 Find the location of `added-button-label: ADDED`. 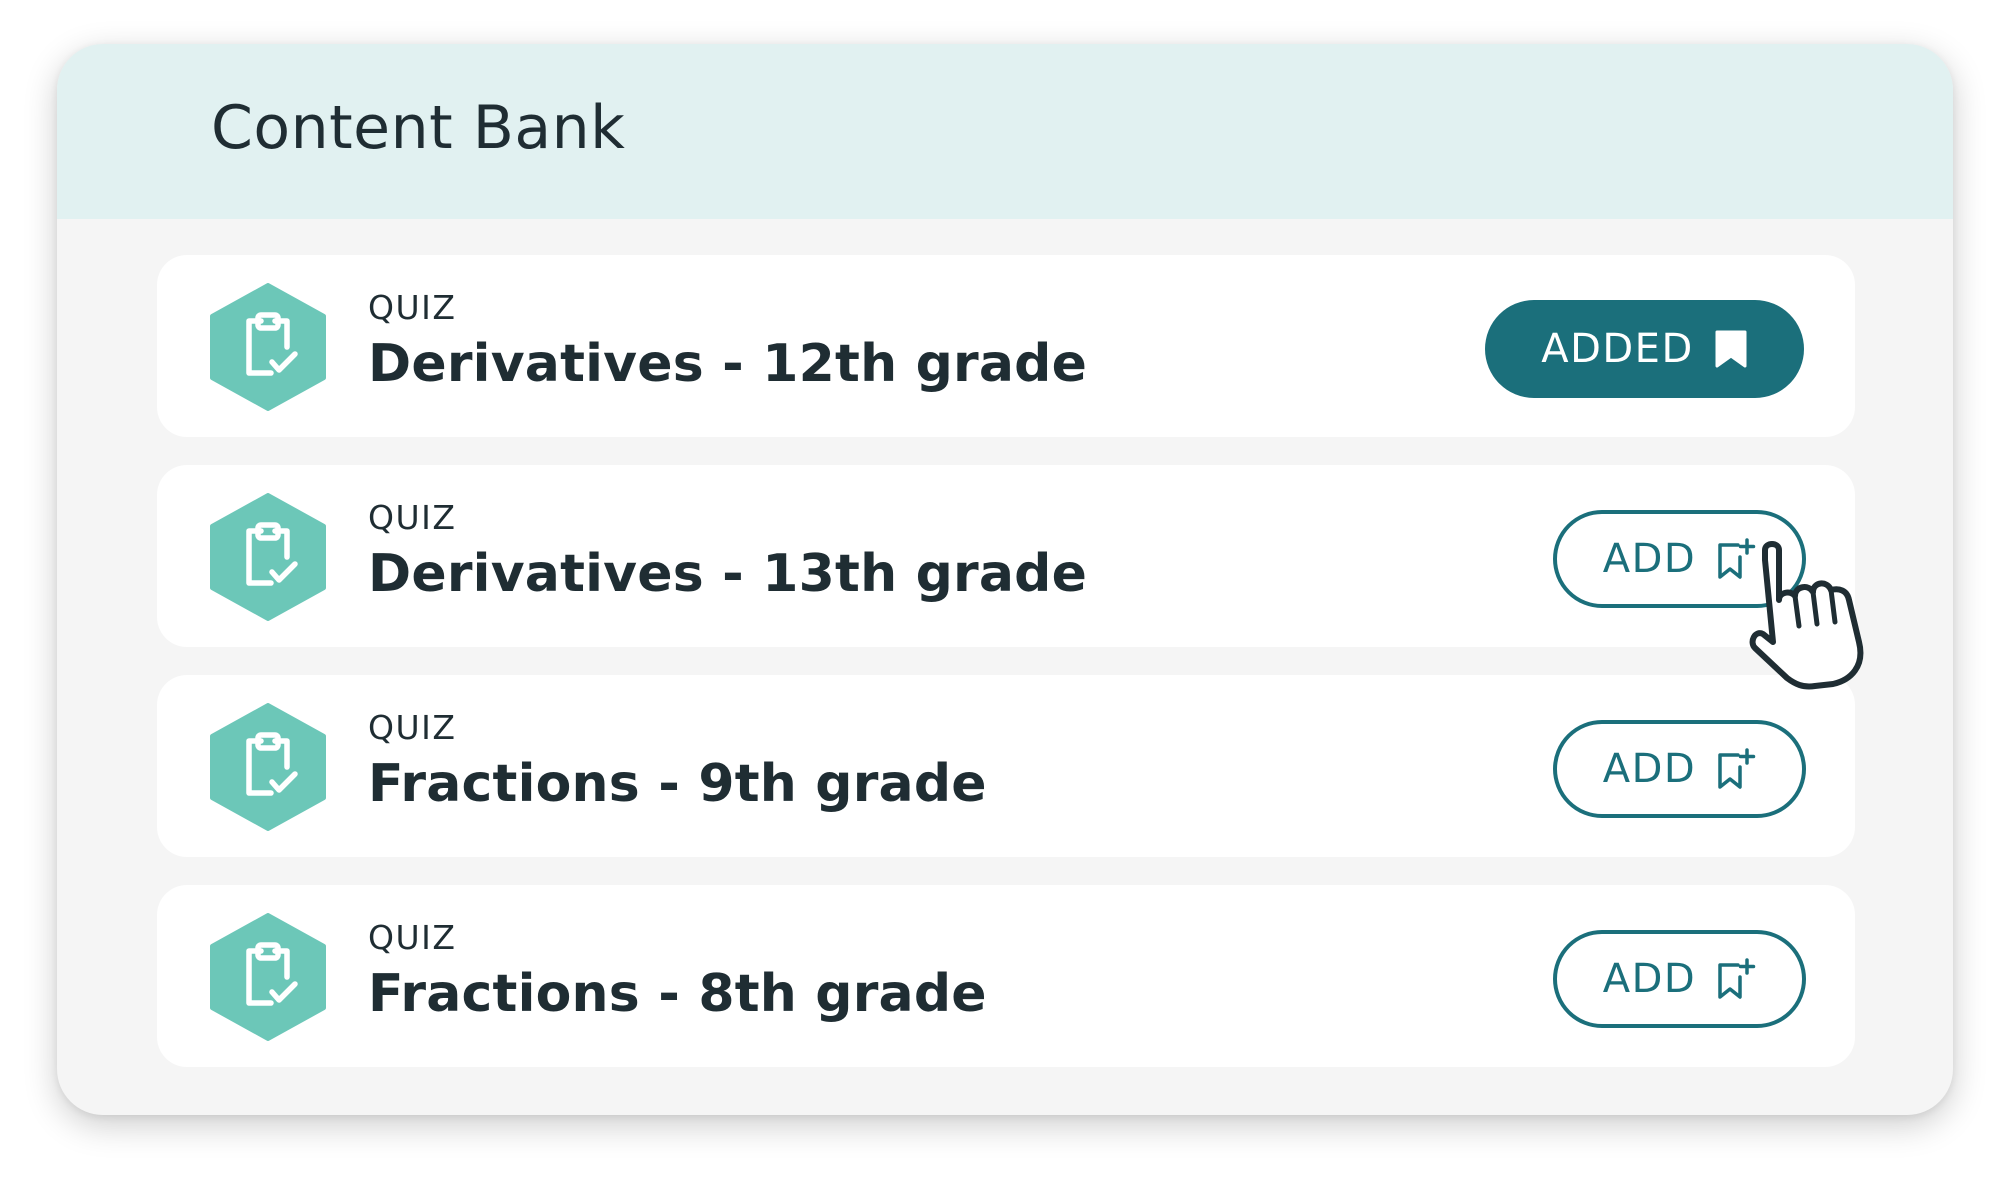

added-button-label: ADDED is located at coordinates (1617, 349).